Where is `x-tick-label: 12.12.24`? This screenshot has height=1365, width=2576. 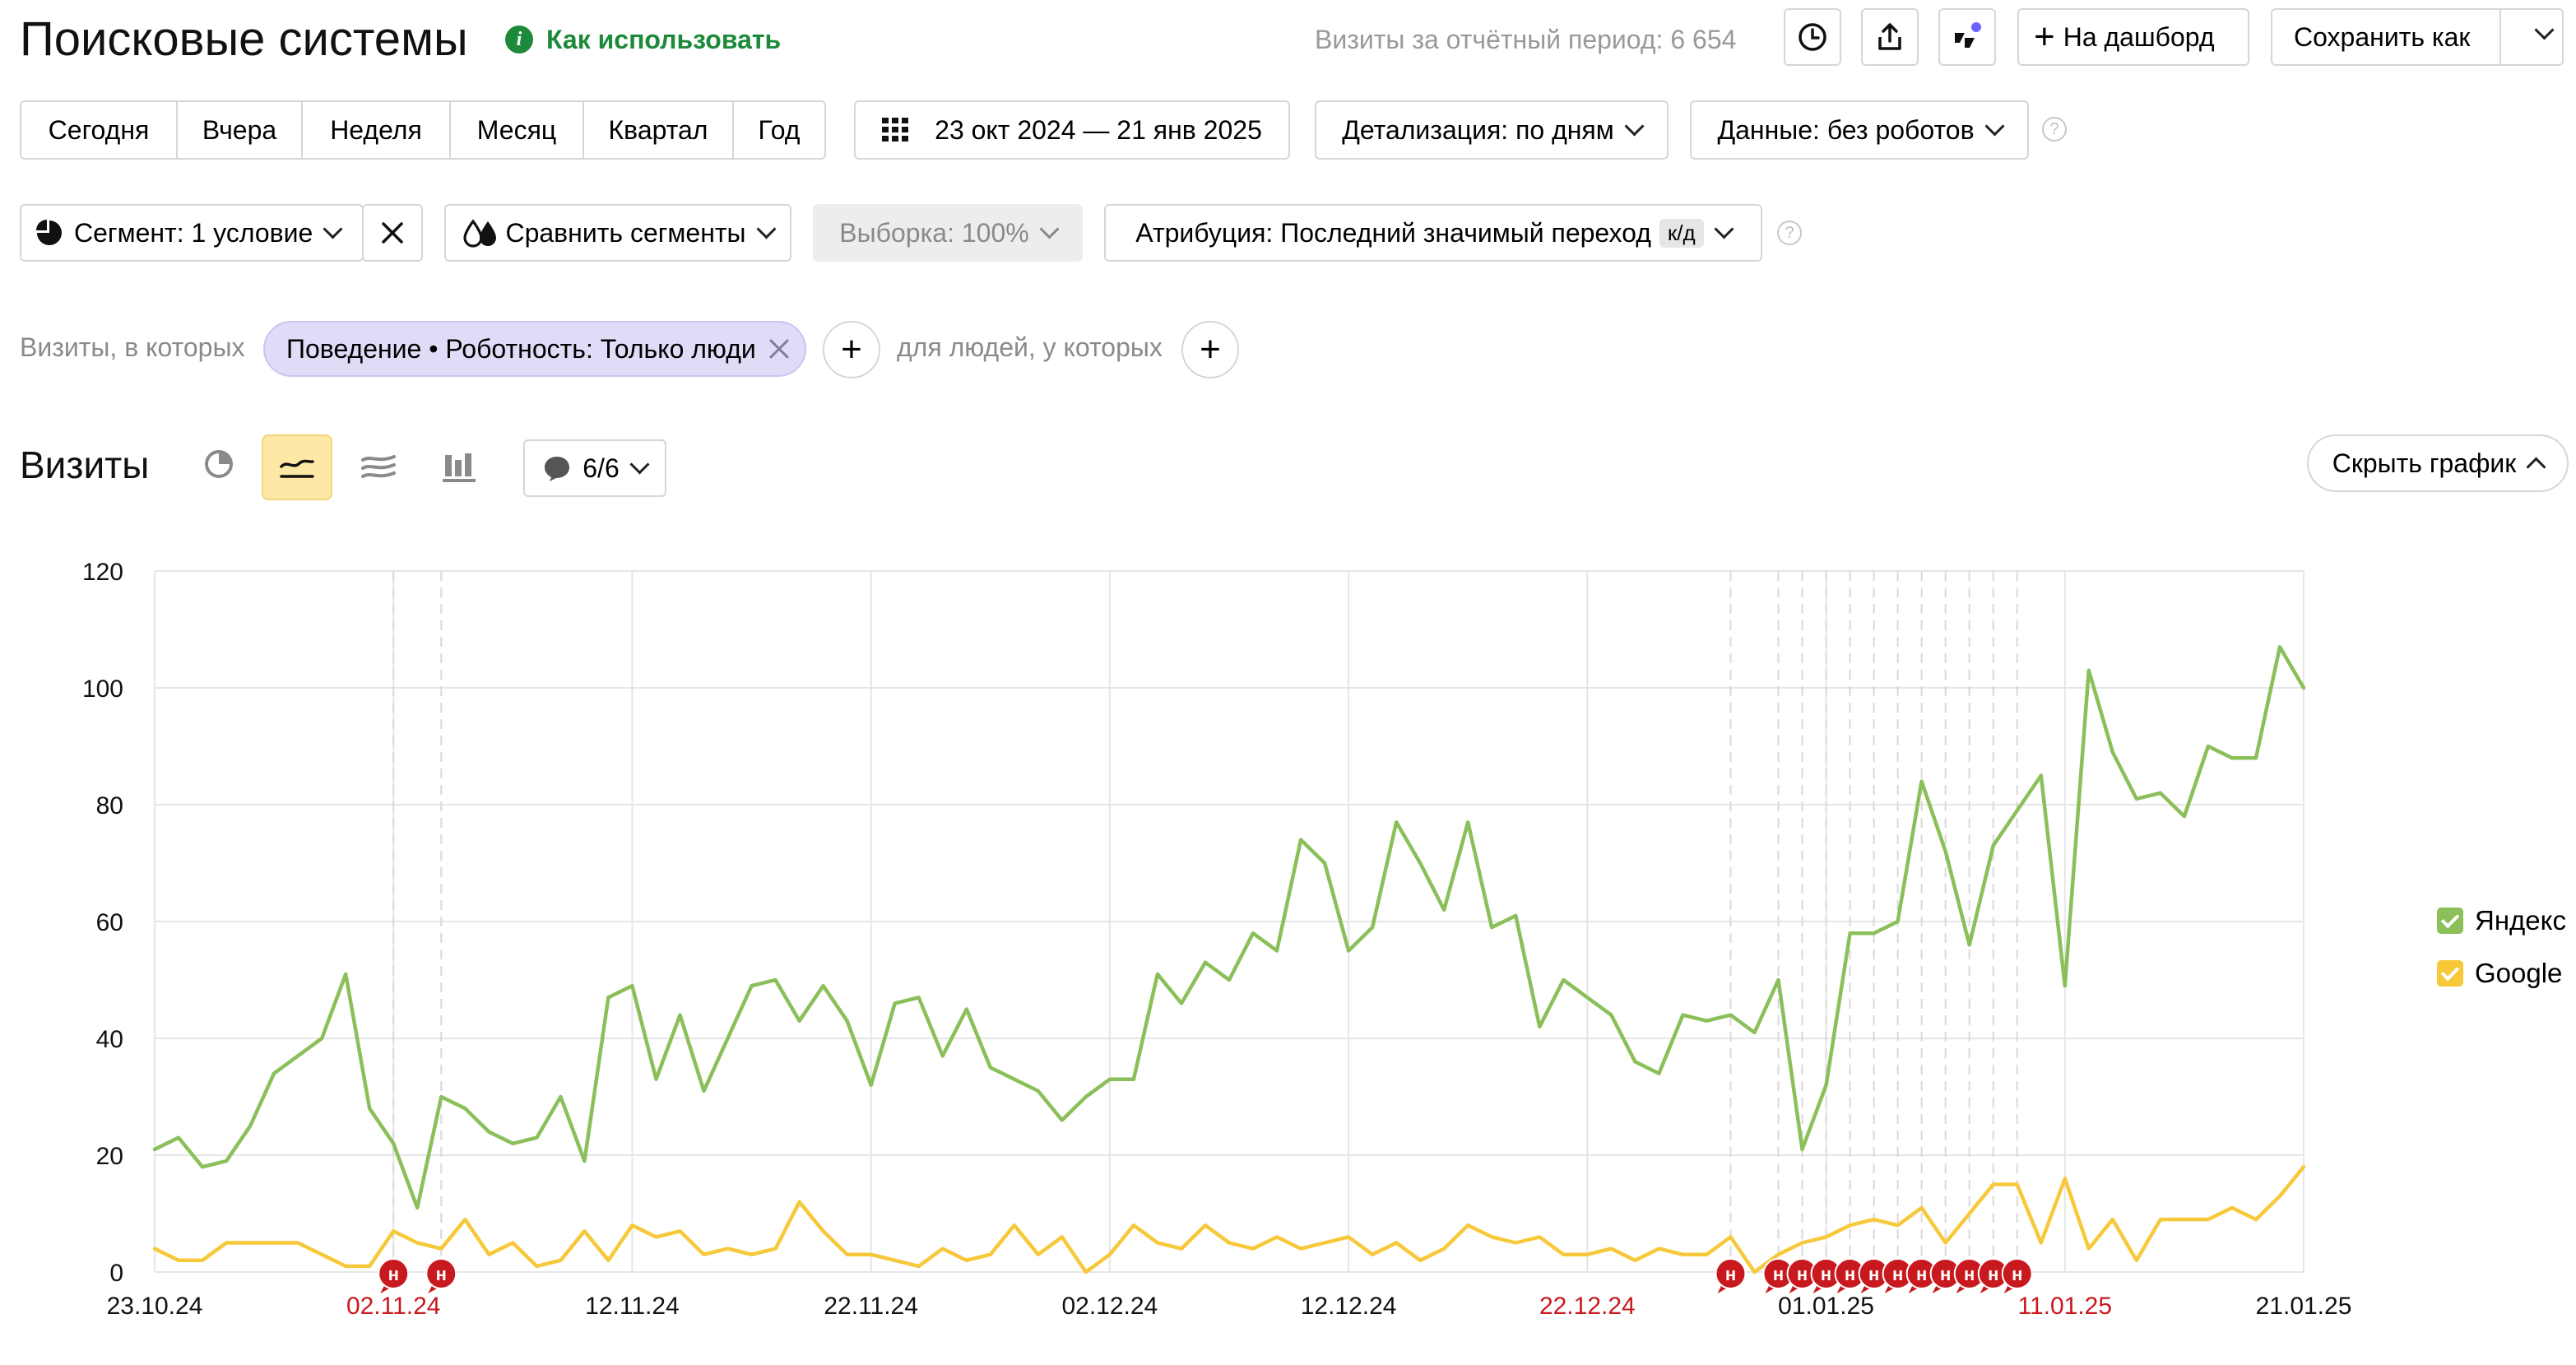 x-tick-label: 12.12.24 is located at coordinates (1349, 1306).